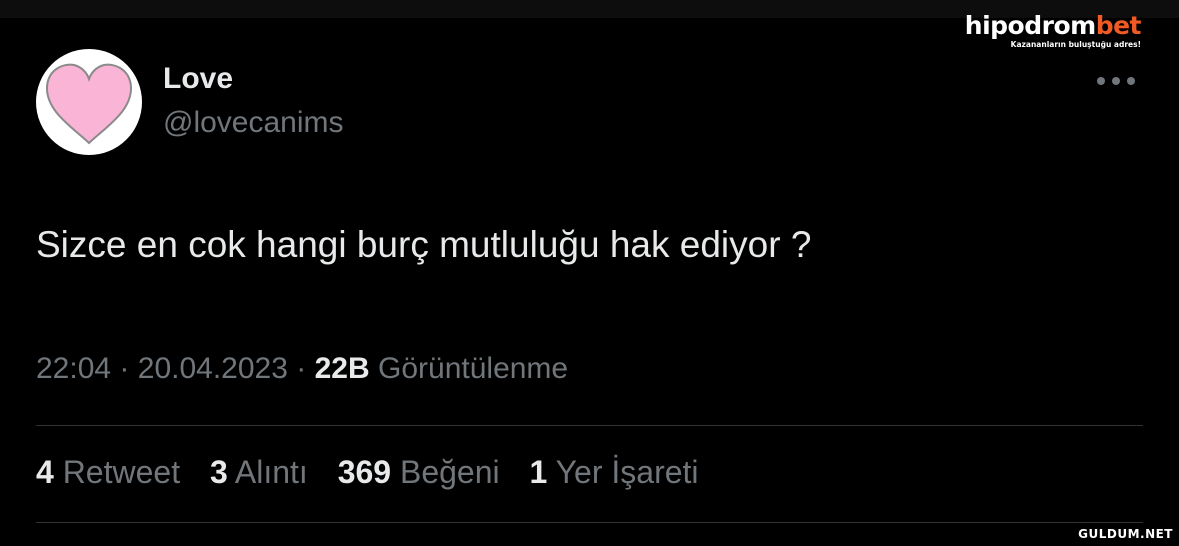 Image resolution: width=1179 pixels, height=546 pixels. Describe the element at coordinates (45, 472) in the screenshot. I see `retweets-count: 4` at that location.